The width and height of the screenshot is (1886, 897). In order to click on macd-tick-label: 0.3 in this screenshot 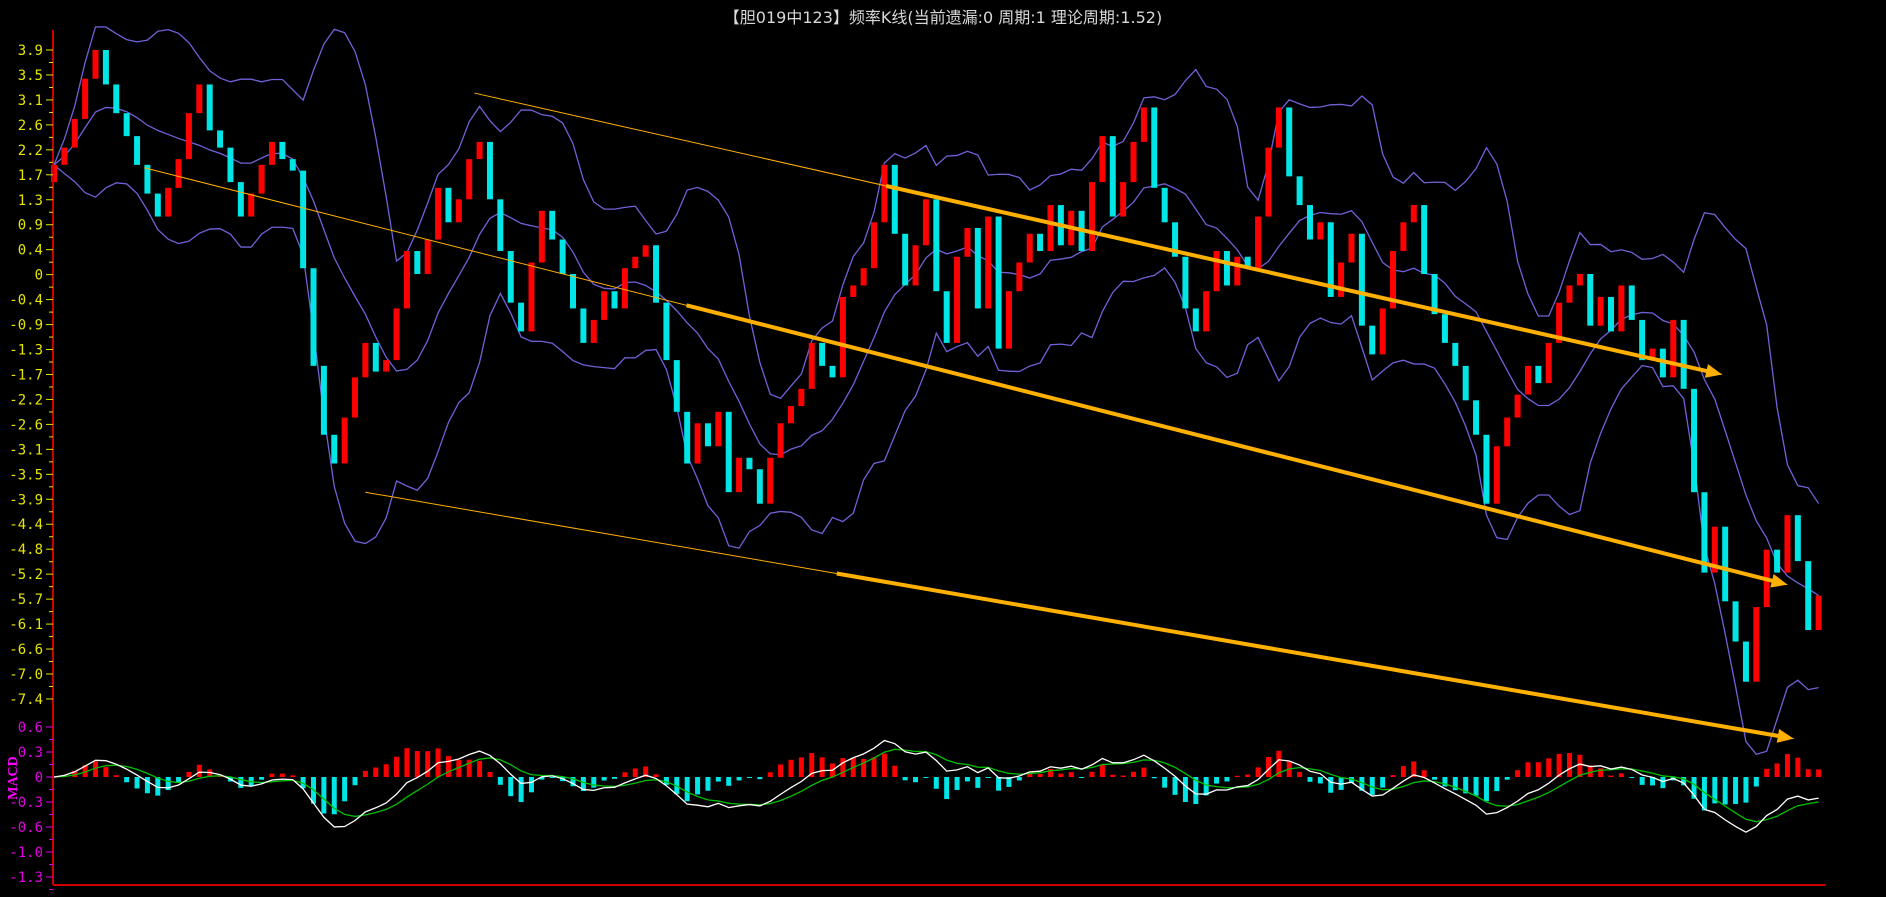, I will do `click(30, 753)`.